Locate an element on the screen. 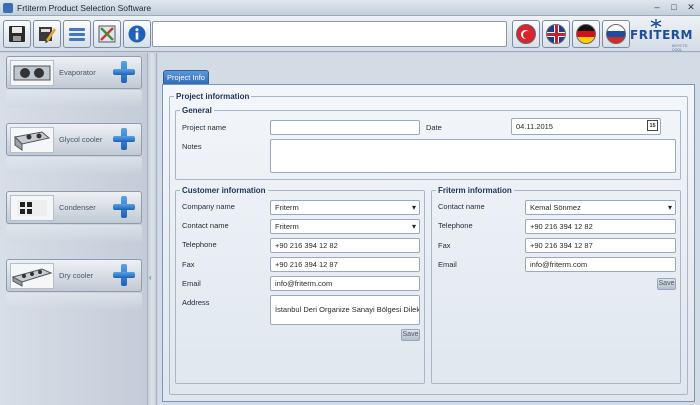  edit-icon is located at coordinates (47, 35).